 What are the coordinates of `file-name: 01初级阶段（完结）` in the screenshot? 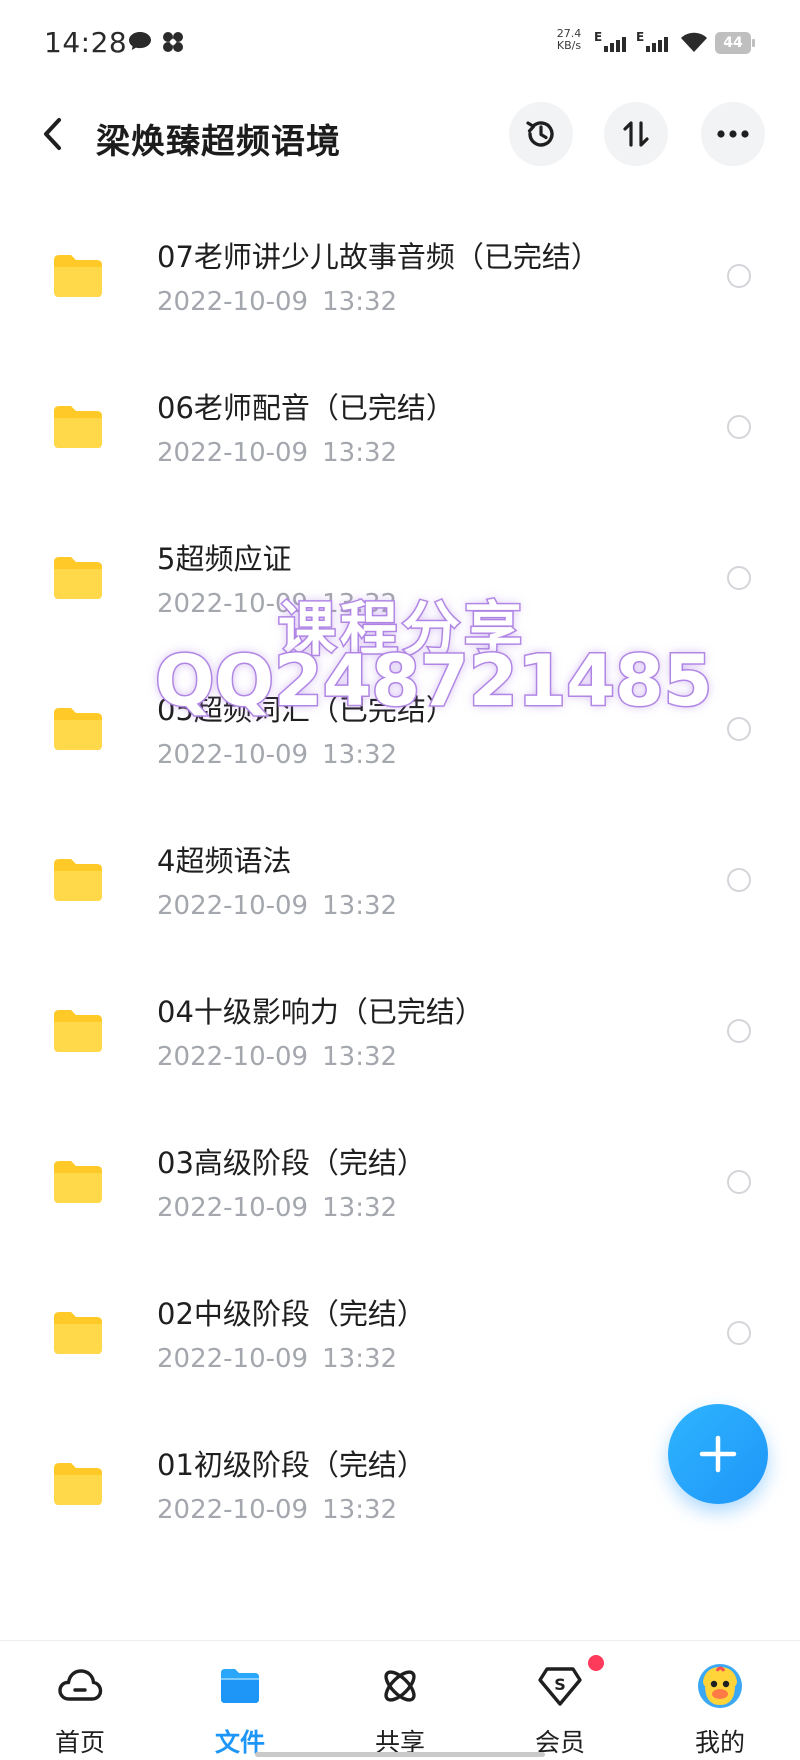 It's located at (291, 1465).